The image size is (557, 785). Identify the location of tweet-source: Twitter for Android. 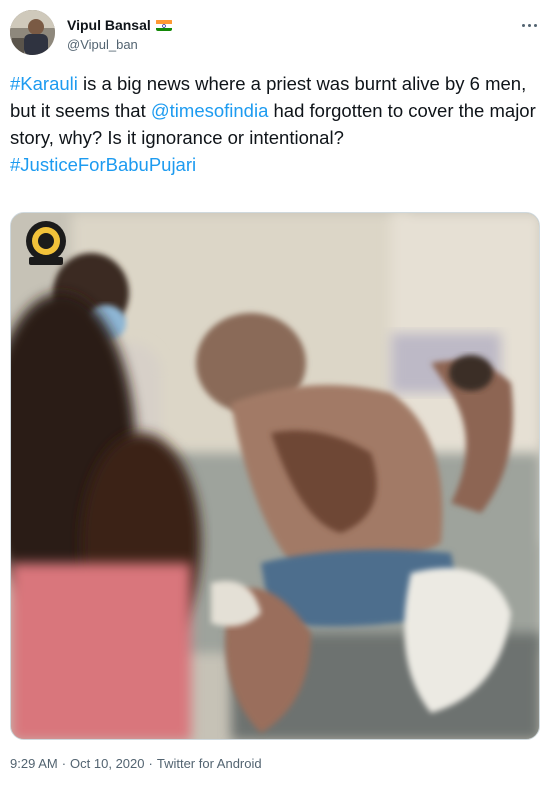
(209, 763).